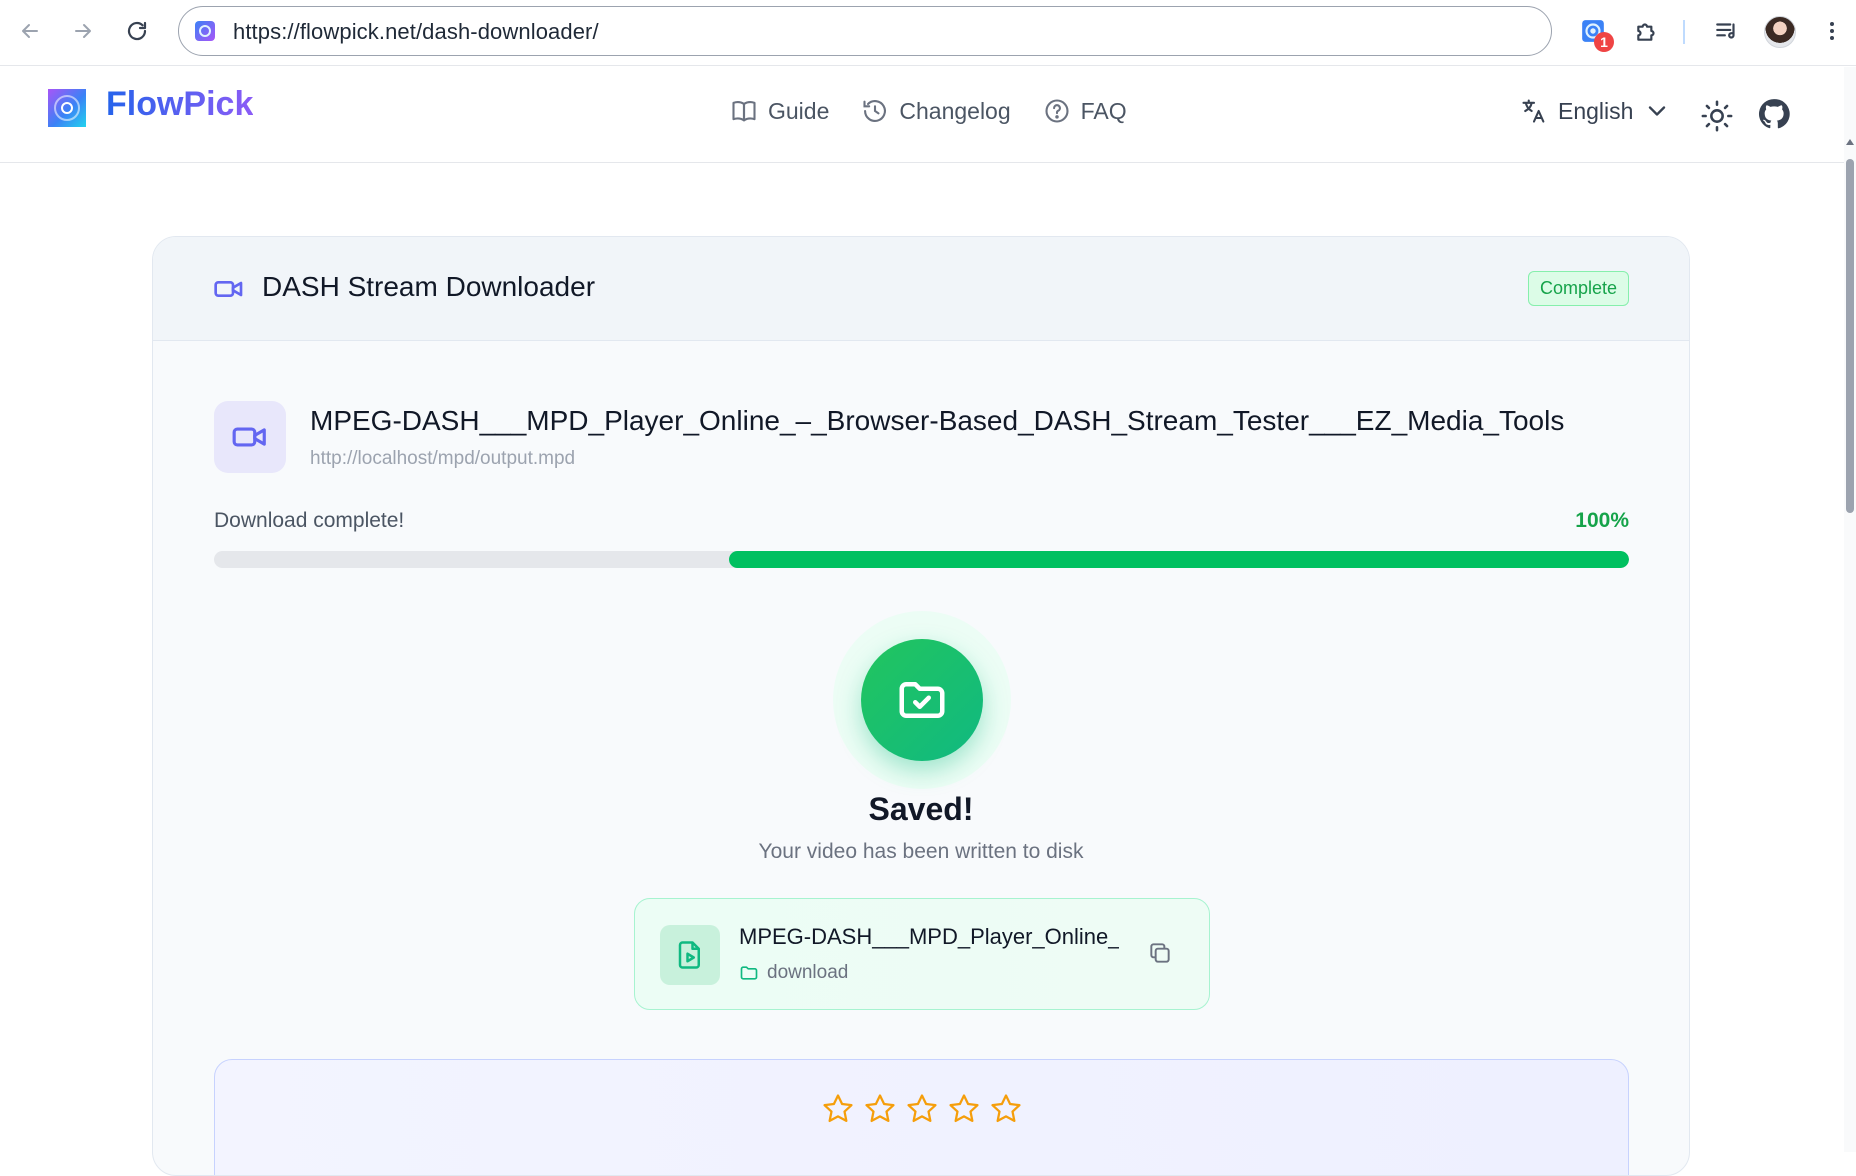  Describe the element at coordinates (309, 520) in the screenshot. I see `progress-label: Download complete!` at that location.